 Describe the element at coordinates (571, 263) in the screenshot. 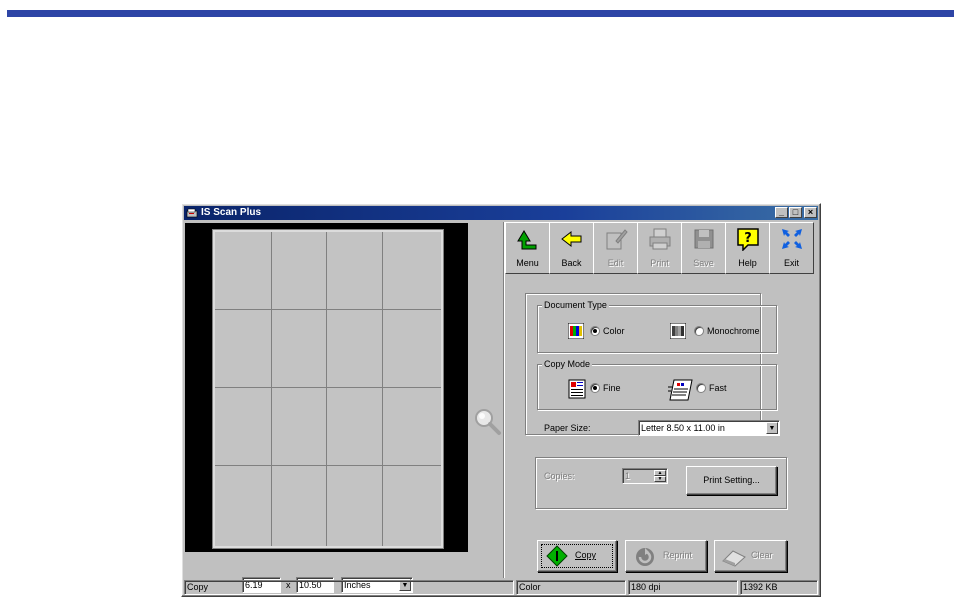

I see `back-label: Back` at that location.